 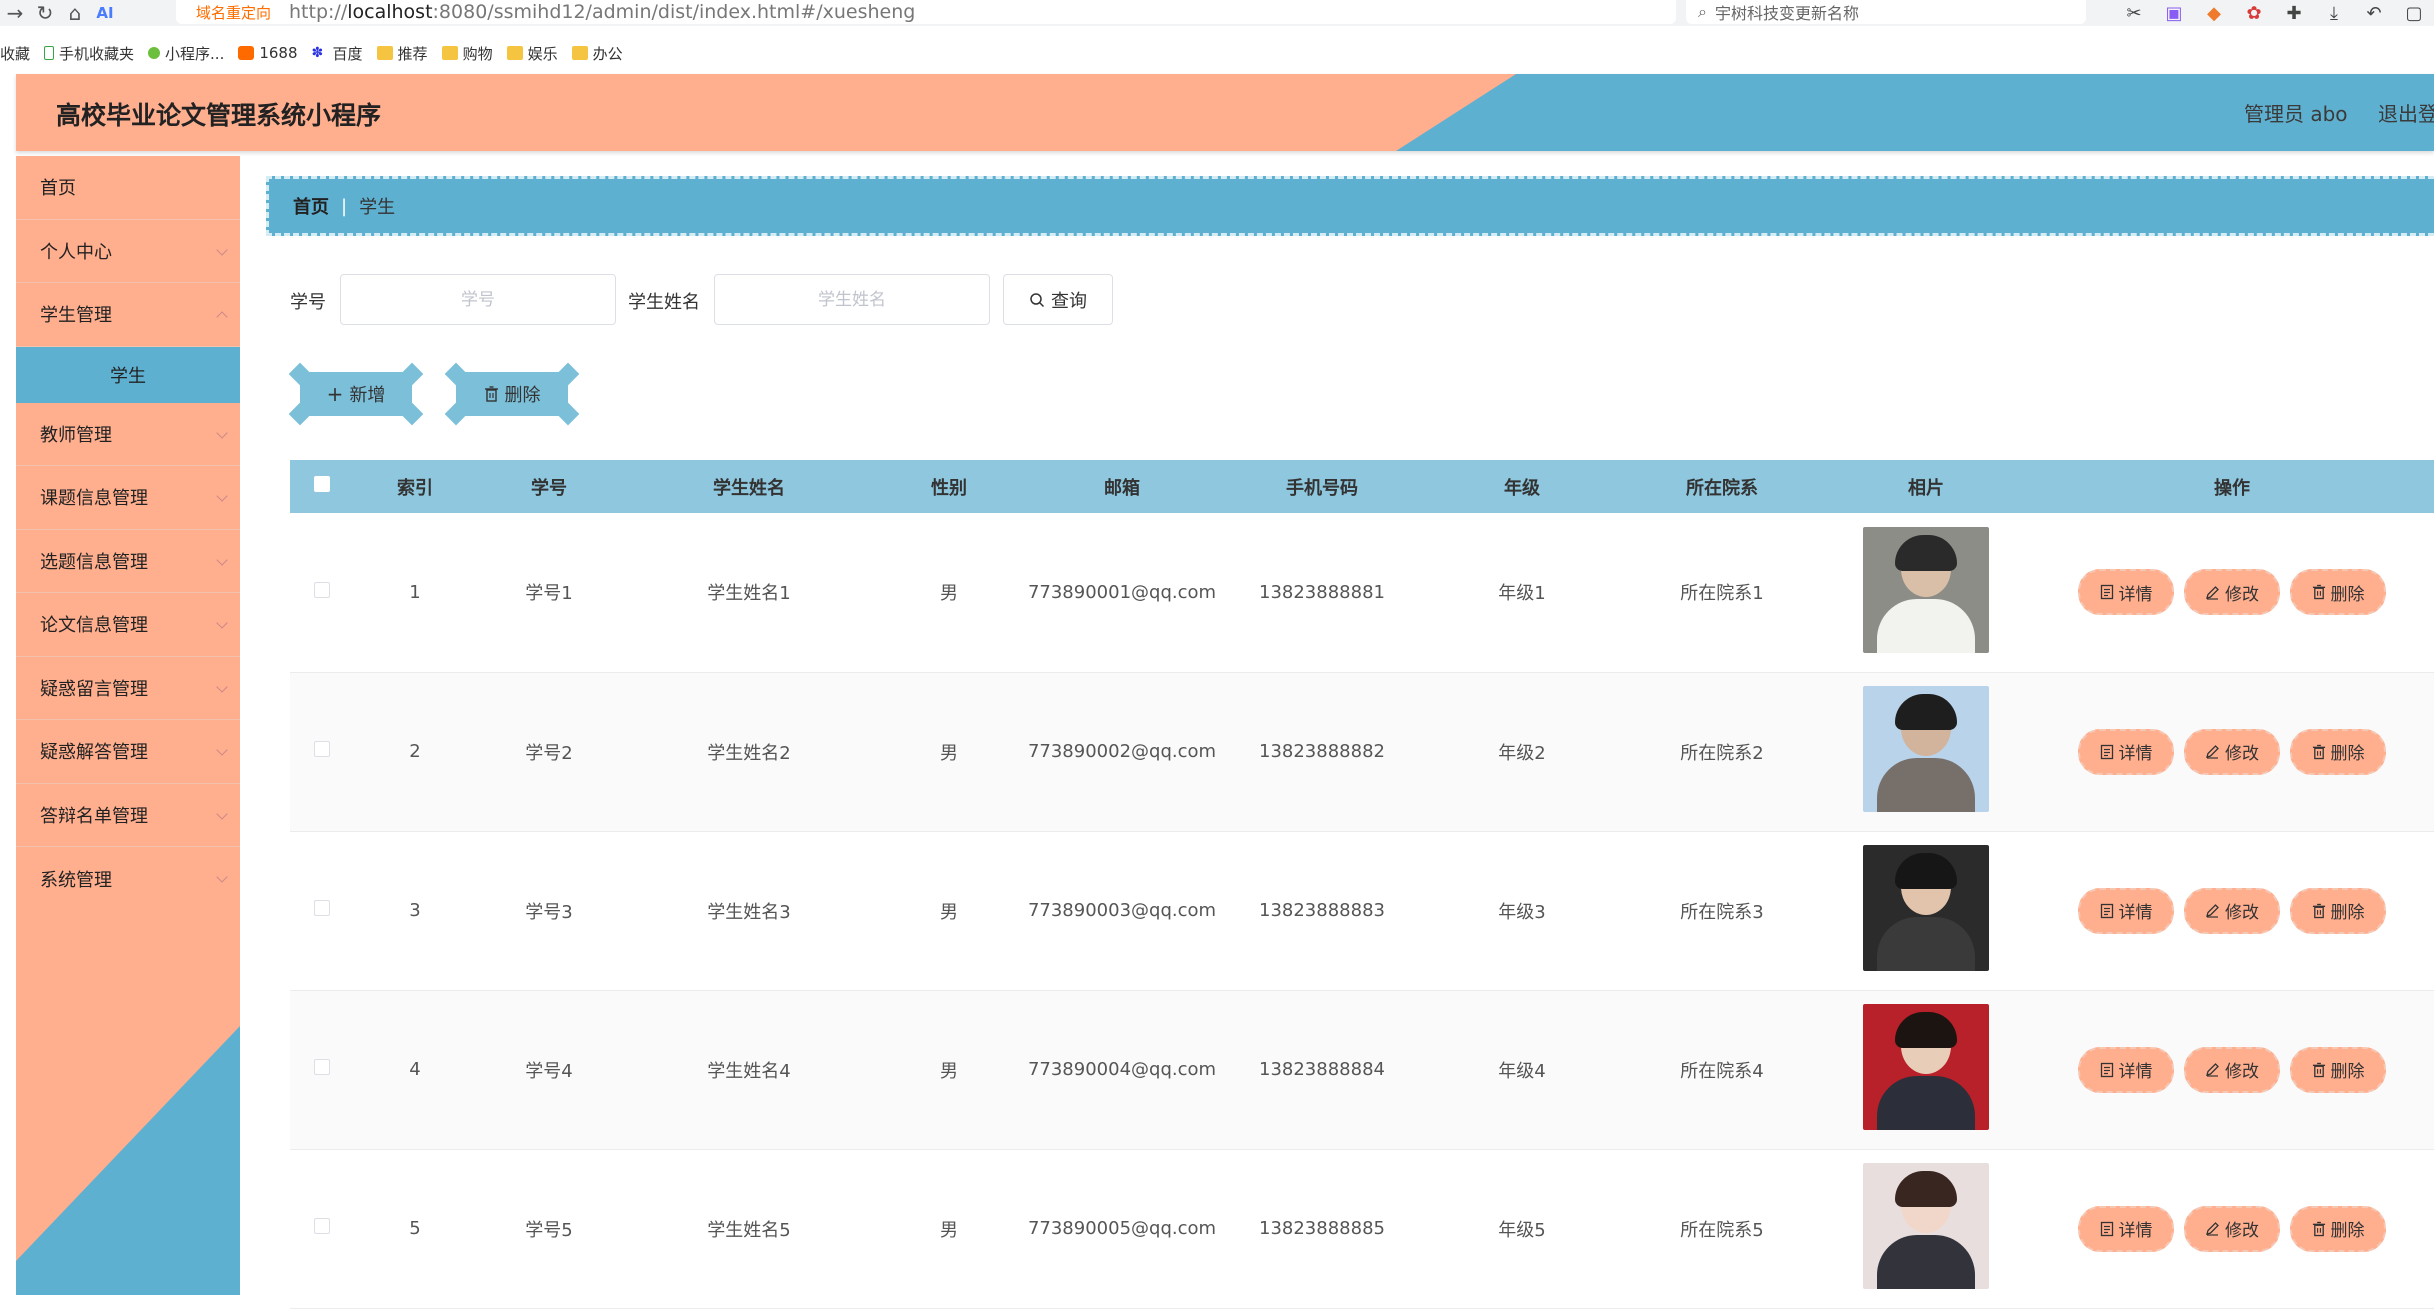 I want to click on bookmark-folder-entertainment: 娱乐, so click(x=532, y=53).